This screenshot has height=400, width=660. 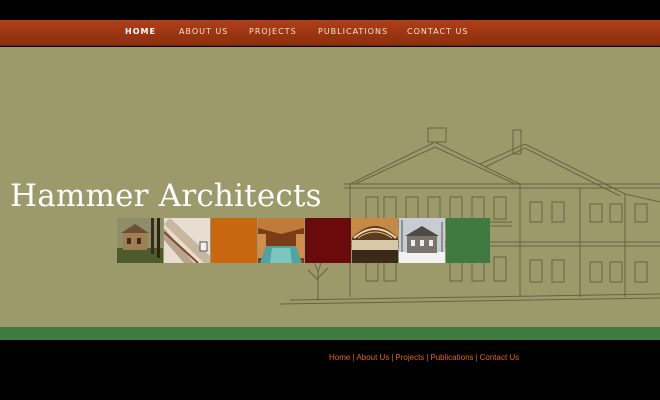 What do you see at coordinates (328, 240) in the screenshot?
I see `color-tile-dark-red` at bounding box center [328, 240].